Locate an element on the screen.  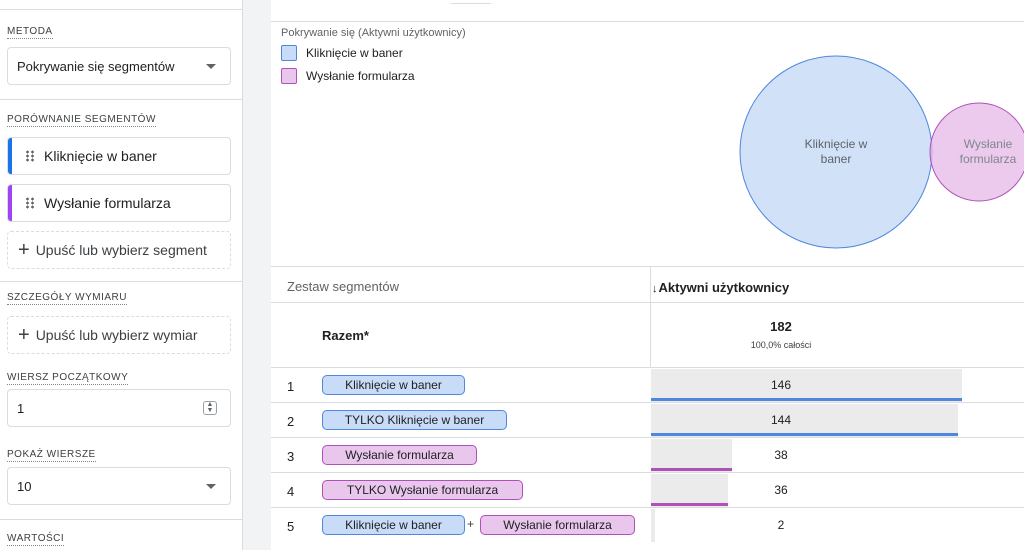
method-value: Pokrywanie się segmentów is located at coordinates (96, 66).